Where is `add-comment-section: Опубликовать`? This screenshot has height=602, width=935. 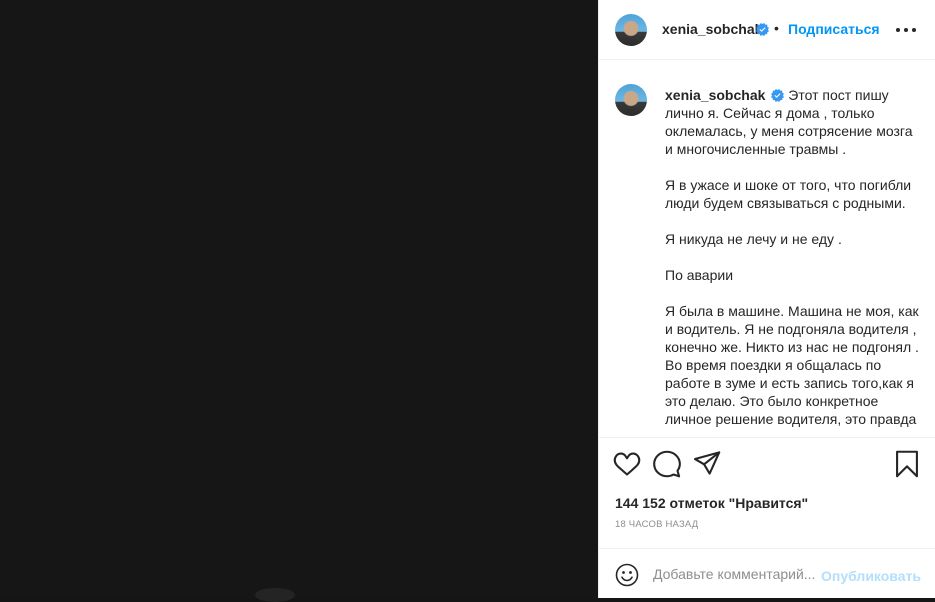
add-comment-section: Опубликовать is located at coordinates (767, 573).